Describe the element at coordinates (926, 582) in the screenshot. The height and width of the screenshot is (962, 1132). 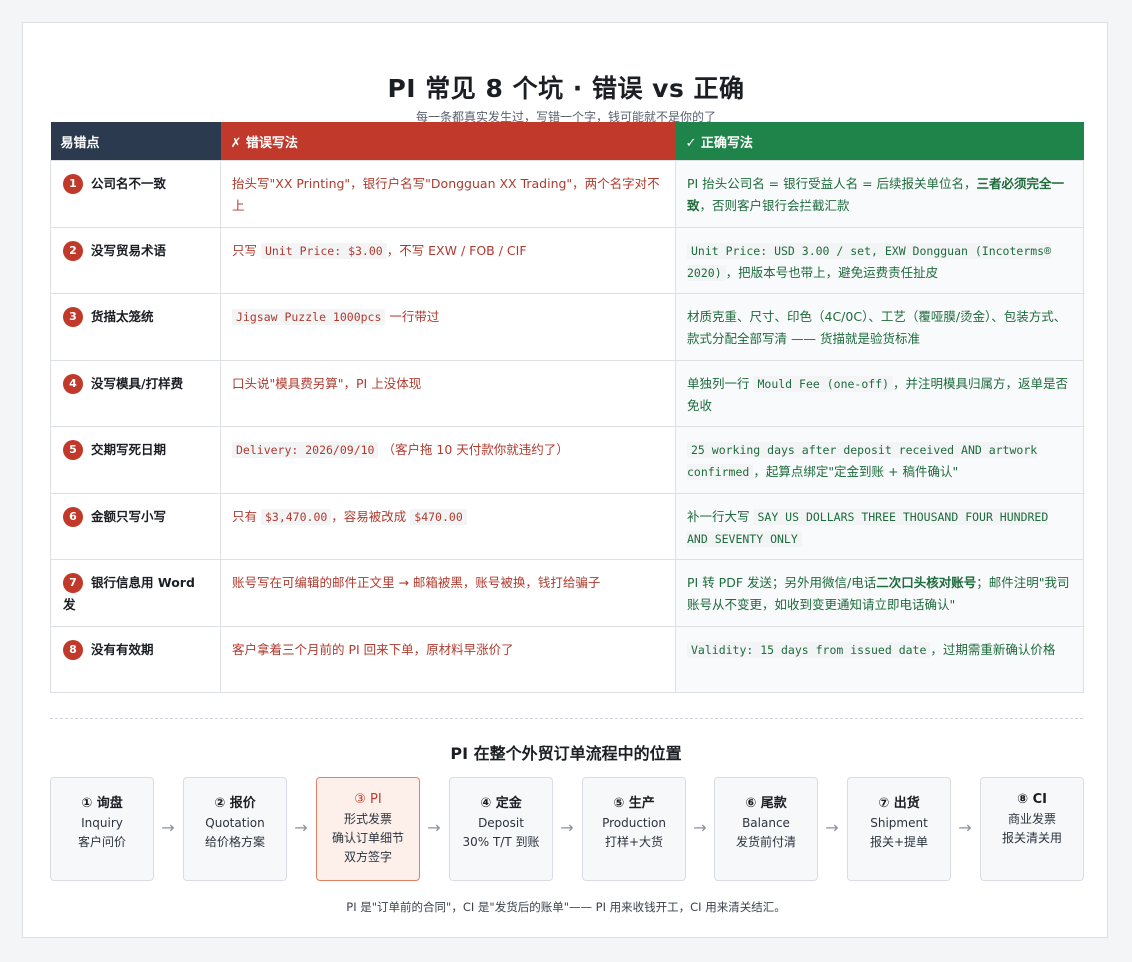
I see `right-emphasis: 二次口头核对账号` at that location.